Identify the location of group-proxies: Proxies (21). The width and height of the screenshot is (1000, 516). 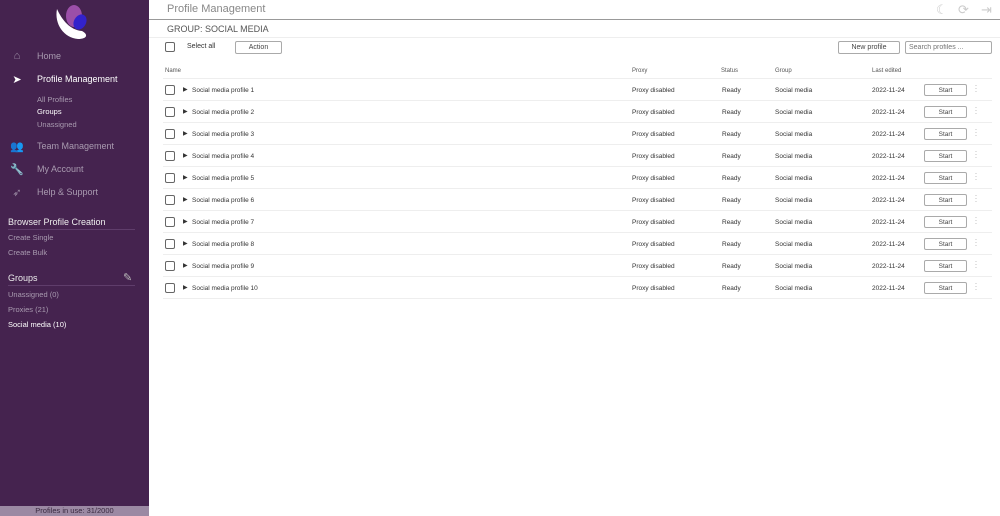
(28, 309).